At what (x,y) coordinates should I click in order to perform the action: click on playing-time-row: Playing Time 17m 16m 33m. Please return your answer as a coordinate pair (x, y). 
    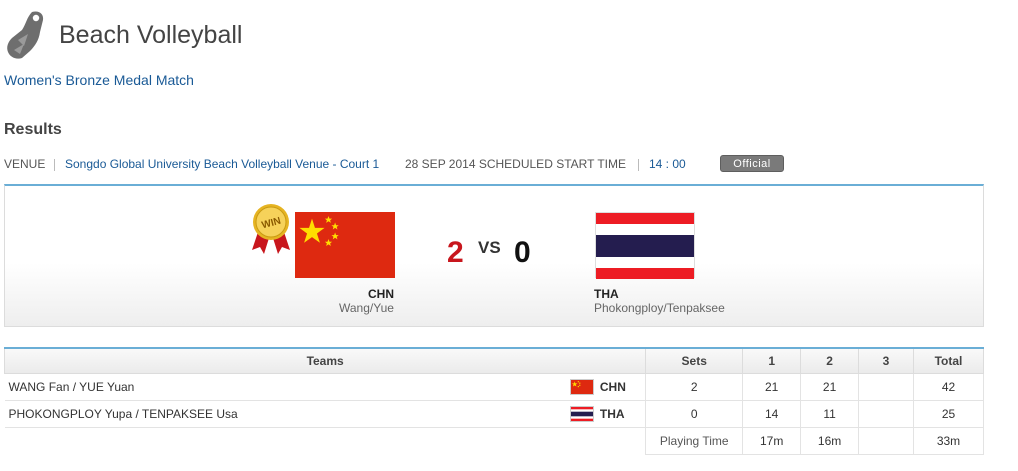
    Looking at the image, I should click on (495, 441).